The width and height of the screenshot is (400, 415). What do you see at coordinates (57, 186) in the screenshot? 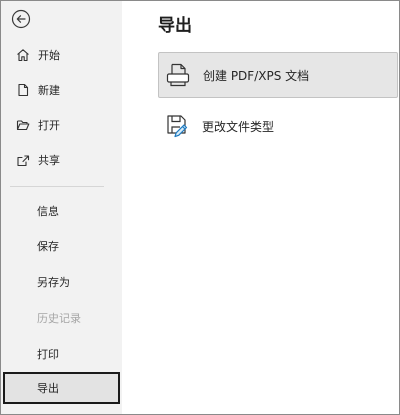
I see `sidebar-divider` at bounding box center [57, 186].